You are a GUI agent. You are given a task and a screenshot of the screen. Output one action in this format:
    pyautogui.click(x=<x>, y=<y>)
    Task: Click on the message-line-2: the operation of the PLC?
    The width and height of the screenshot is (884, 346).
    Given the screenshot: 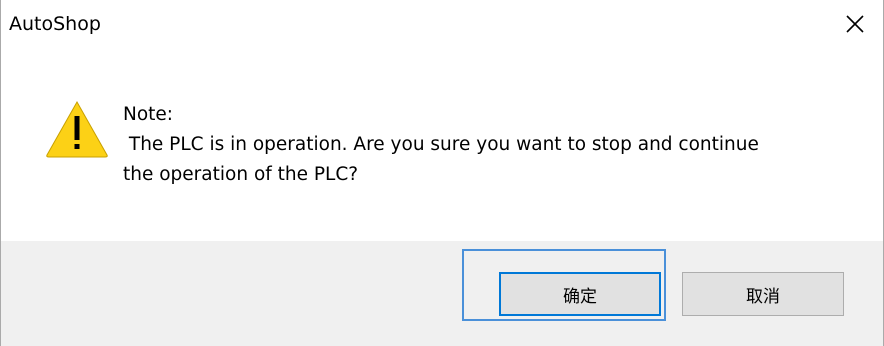 What is the action you would take?
    pyautogui.click(x=241, y=174)
    